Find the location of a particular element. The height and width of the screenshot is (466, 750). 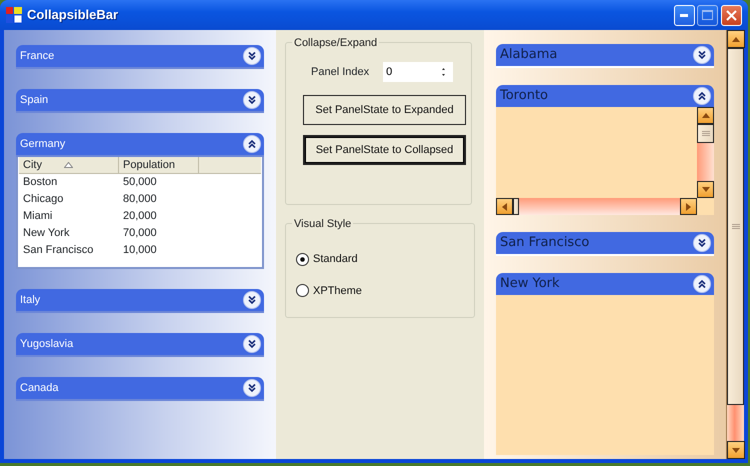

table-cell-text: Chicago is located at coordinates (43, 200).